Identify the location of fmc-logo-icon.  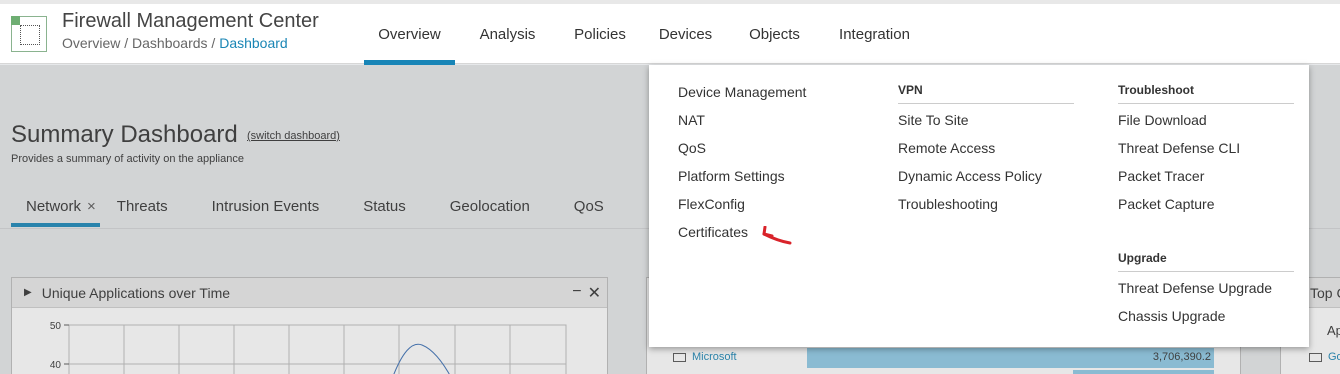
(29, 34).